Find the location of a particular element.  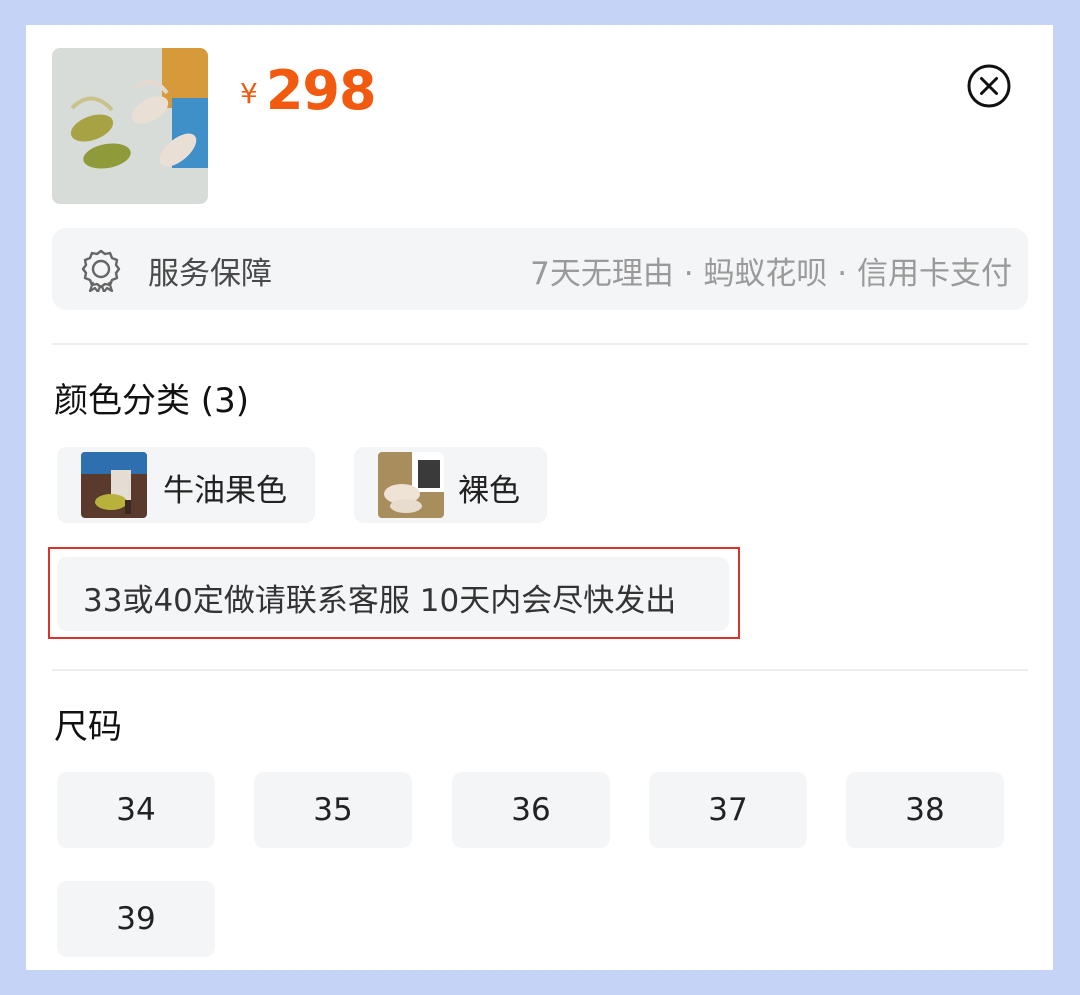

custom-note-label: 33或40定做请联系客服 10天内会尽快发出 is located at coordinates (380, 601).